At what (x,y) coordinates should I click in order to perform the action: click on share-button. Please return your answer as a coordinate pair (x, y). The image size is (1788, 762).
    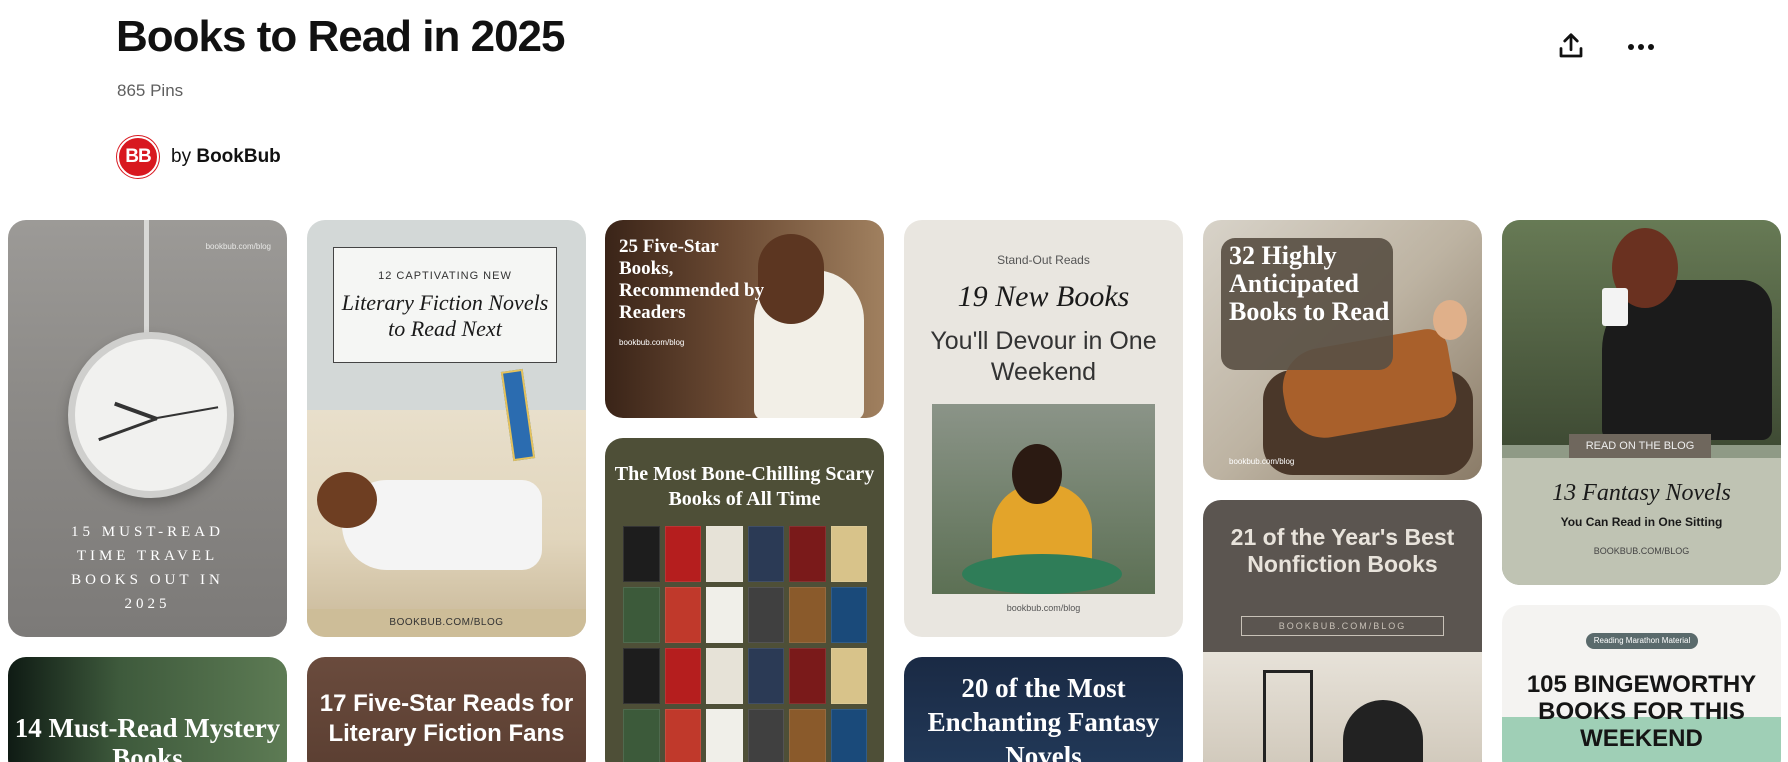
    Looking at the image, I should click on (1571, 46).